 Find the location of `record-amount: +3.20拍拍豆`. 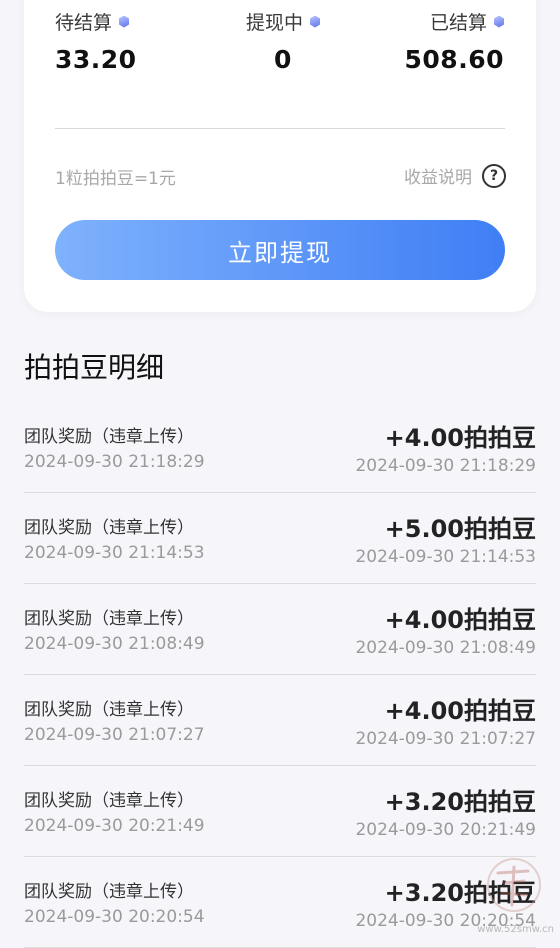

record-amount: +3.20拍拍豆 is located at coordinates (460, 802).